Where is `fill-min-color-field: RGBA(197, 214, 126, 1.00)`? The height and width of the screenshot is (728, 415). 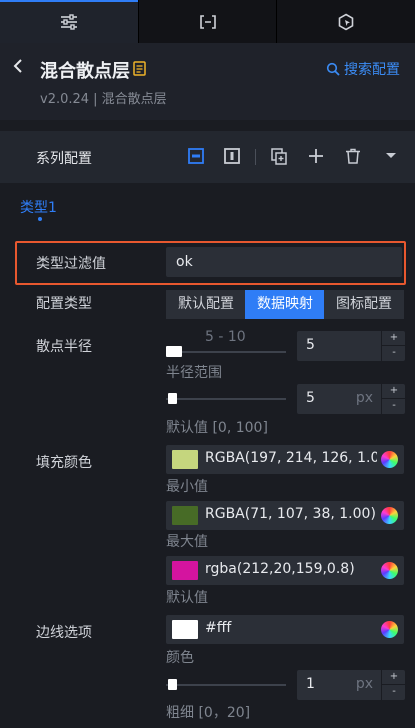
fill-min-color-field: RGBA(197, 214, 126, 1.00) is located at coordinates (285, 459).